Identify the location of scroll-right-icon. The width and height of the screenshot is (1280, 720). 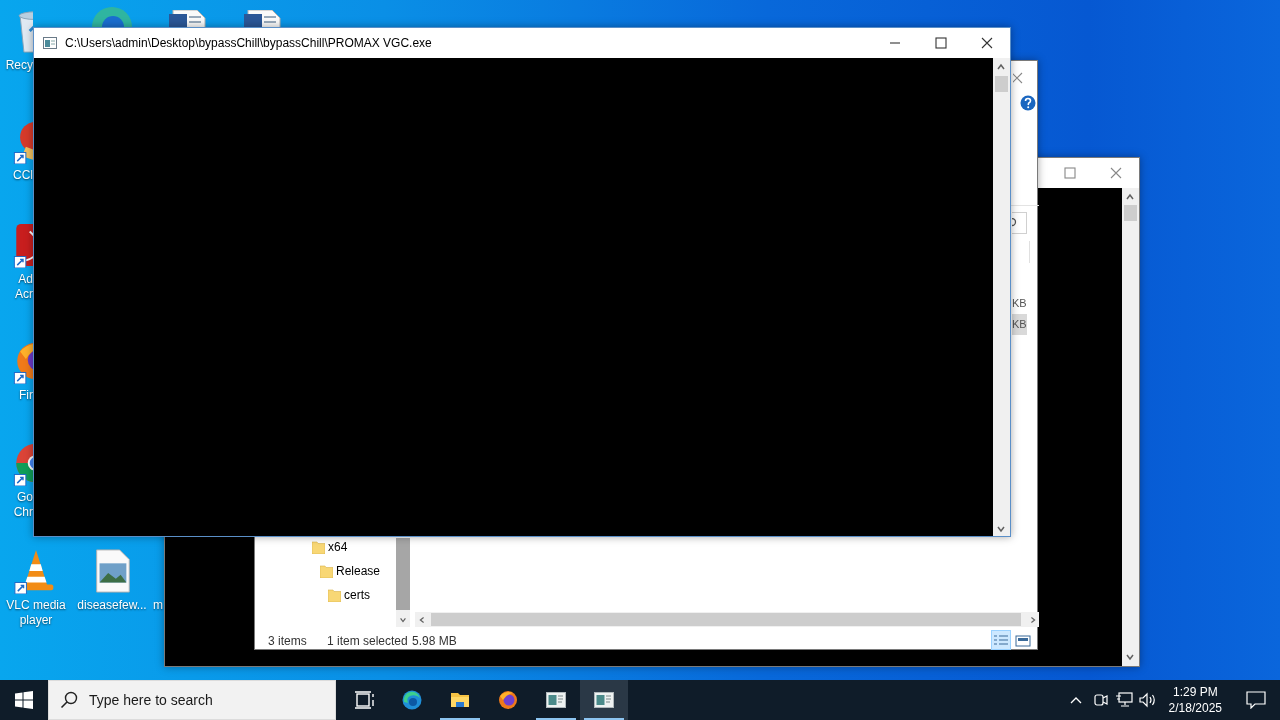
(1033, 620).